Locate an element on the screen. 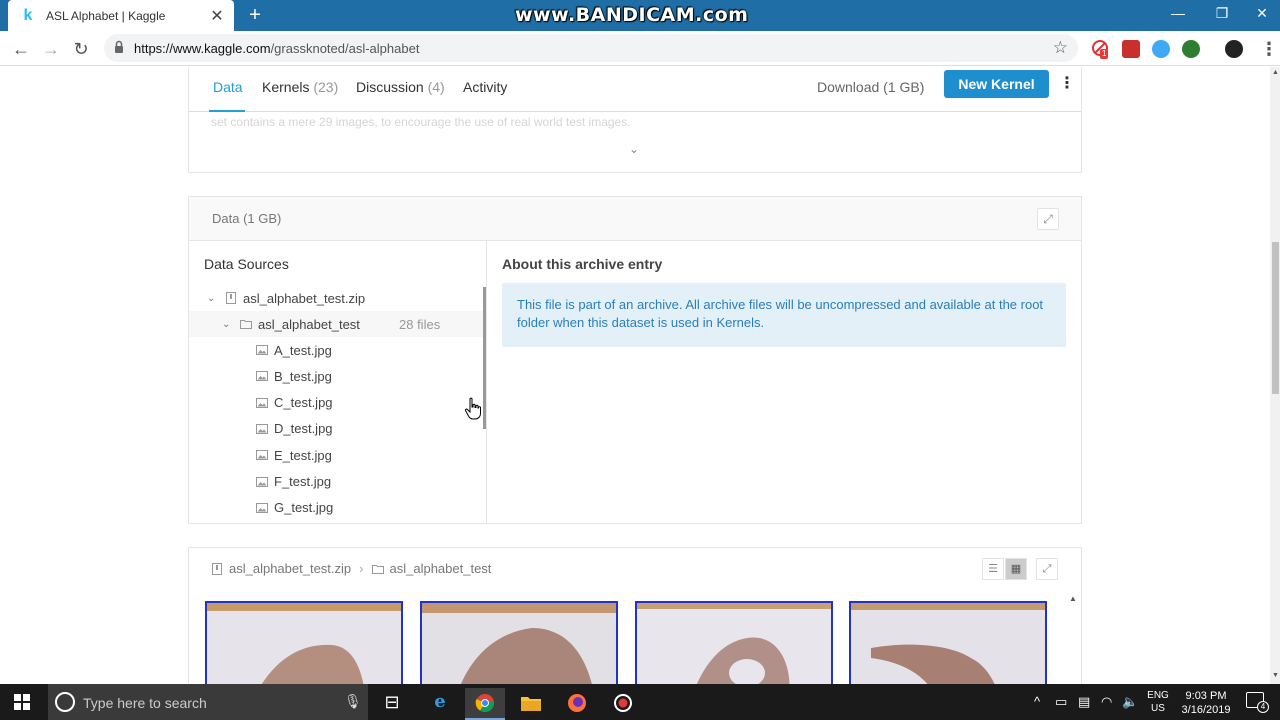  new-tab-button: + is located at coordinates (255, 15).